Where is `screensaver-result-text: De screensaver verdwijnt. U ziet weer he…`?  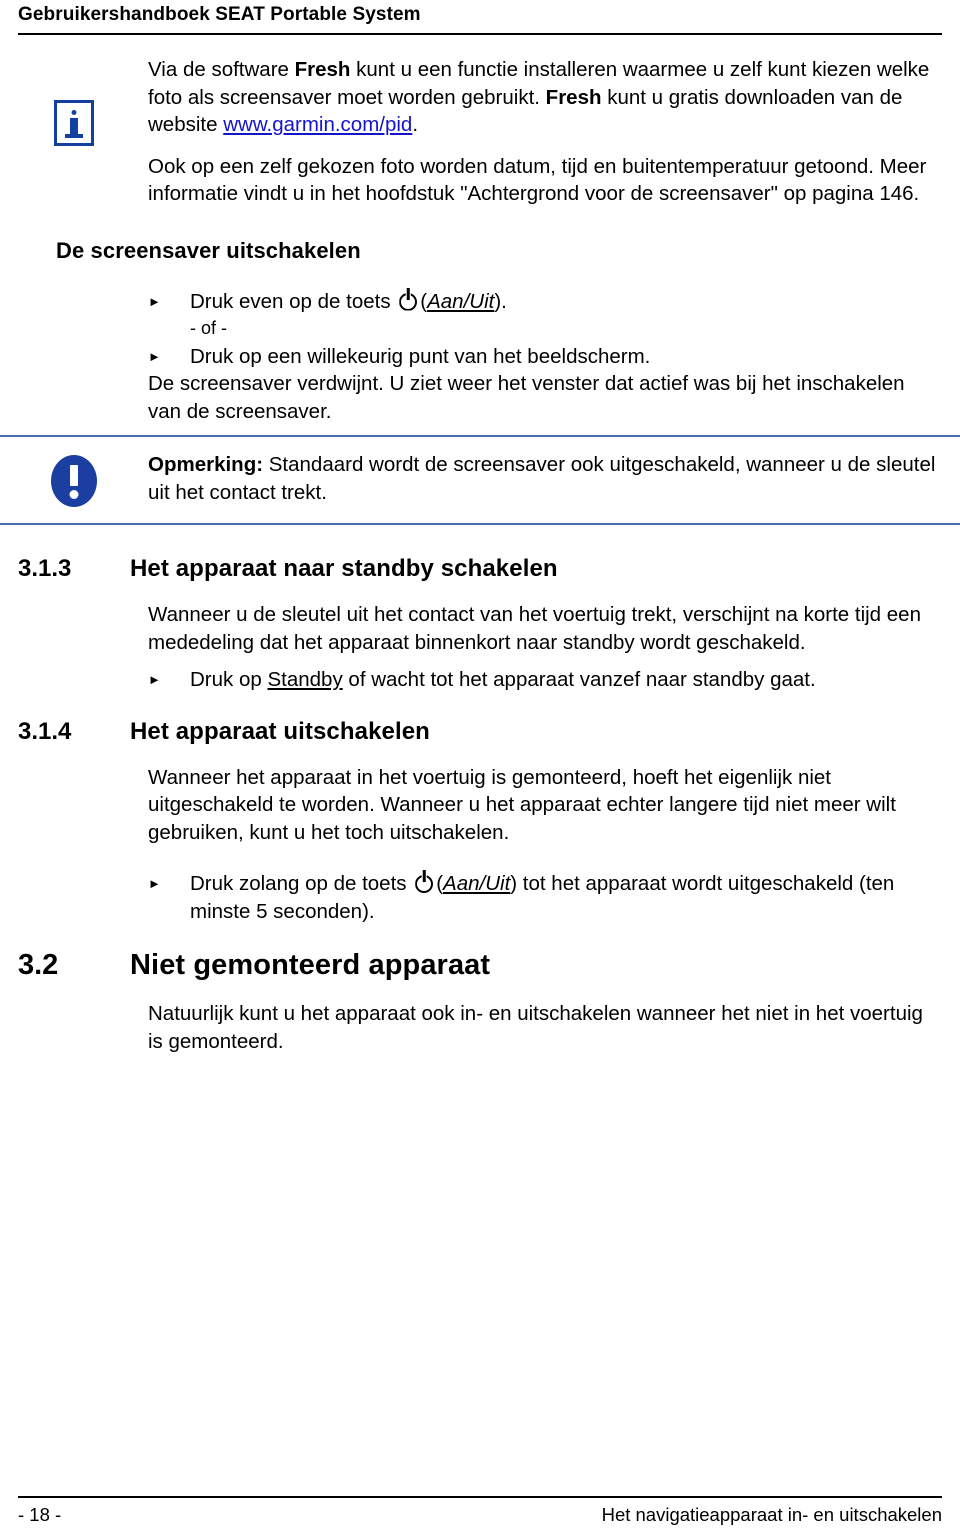
screensaver-result-text: De screensaver verdwijnt. U ziet weer he… is located at coordinates (526, 397).